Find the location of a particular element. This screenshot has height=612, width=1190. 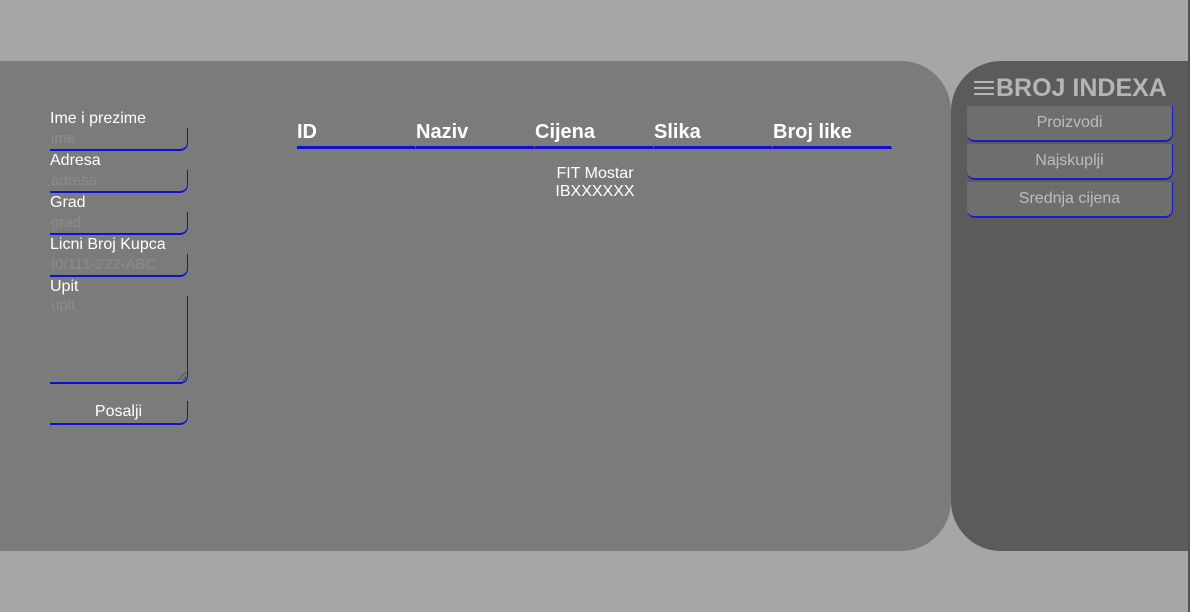

query-textarea-wrapper is located at coordinates (119, 340).